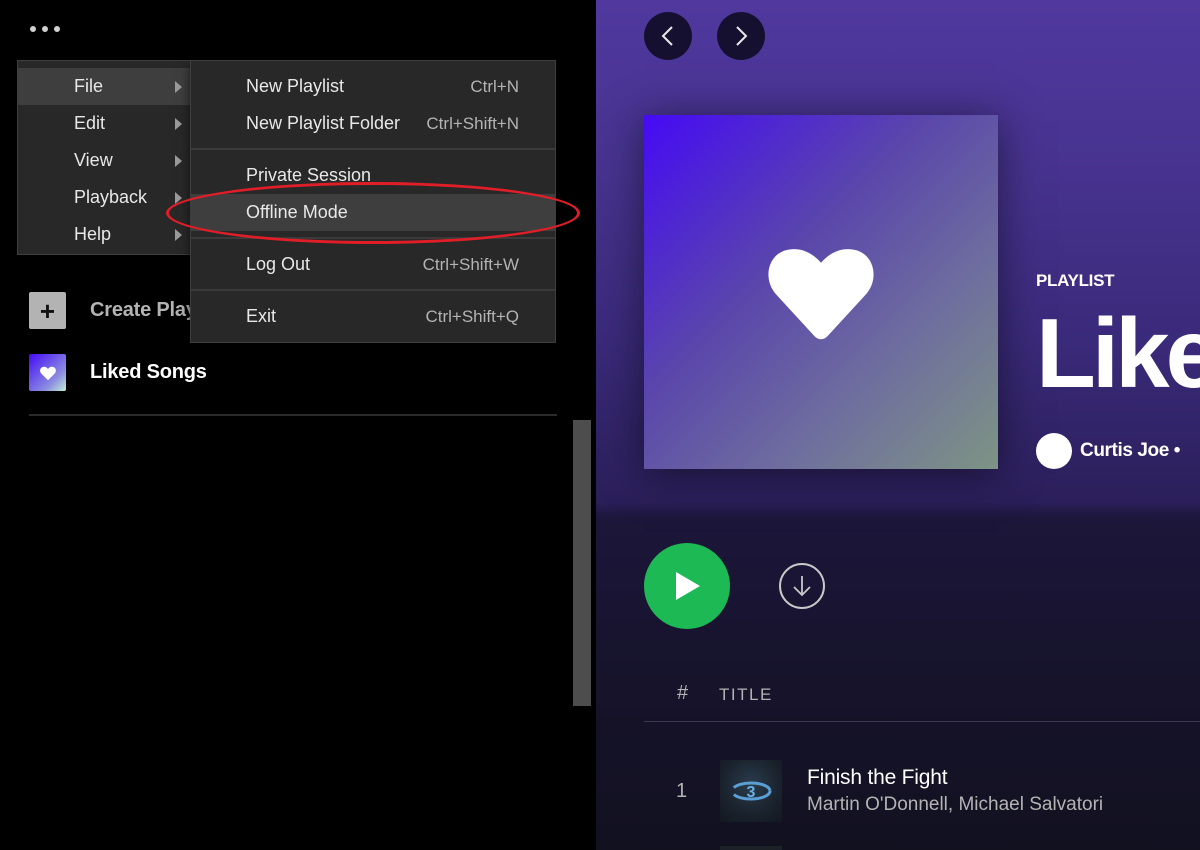 The height and width of the screenshot is (850, 1200). What do you see at coordinates (373, 264) in the screenshot?
I see `menu-item-log-out: Log Out Ctrl+Shift+W` at bounding box center [373, 264].